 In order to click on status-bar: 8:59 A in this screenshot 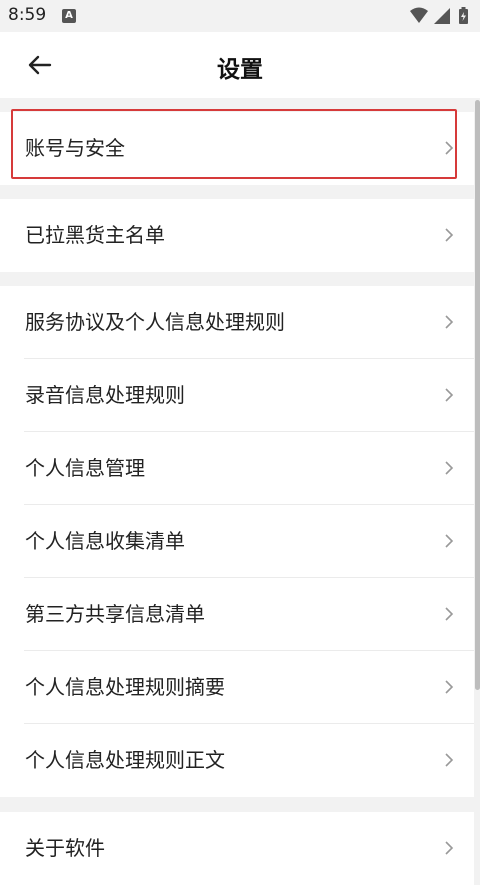, I will do `click(240, 16)`.